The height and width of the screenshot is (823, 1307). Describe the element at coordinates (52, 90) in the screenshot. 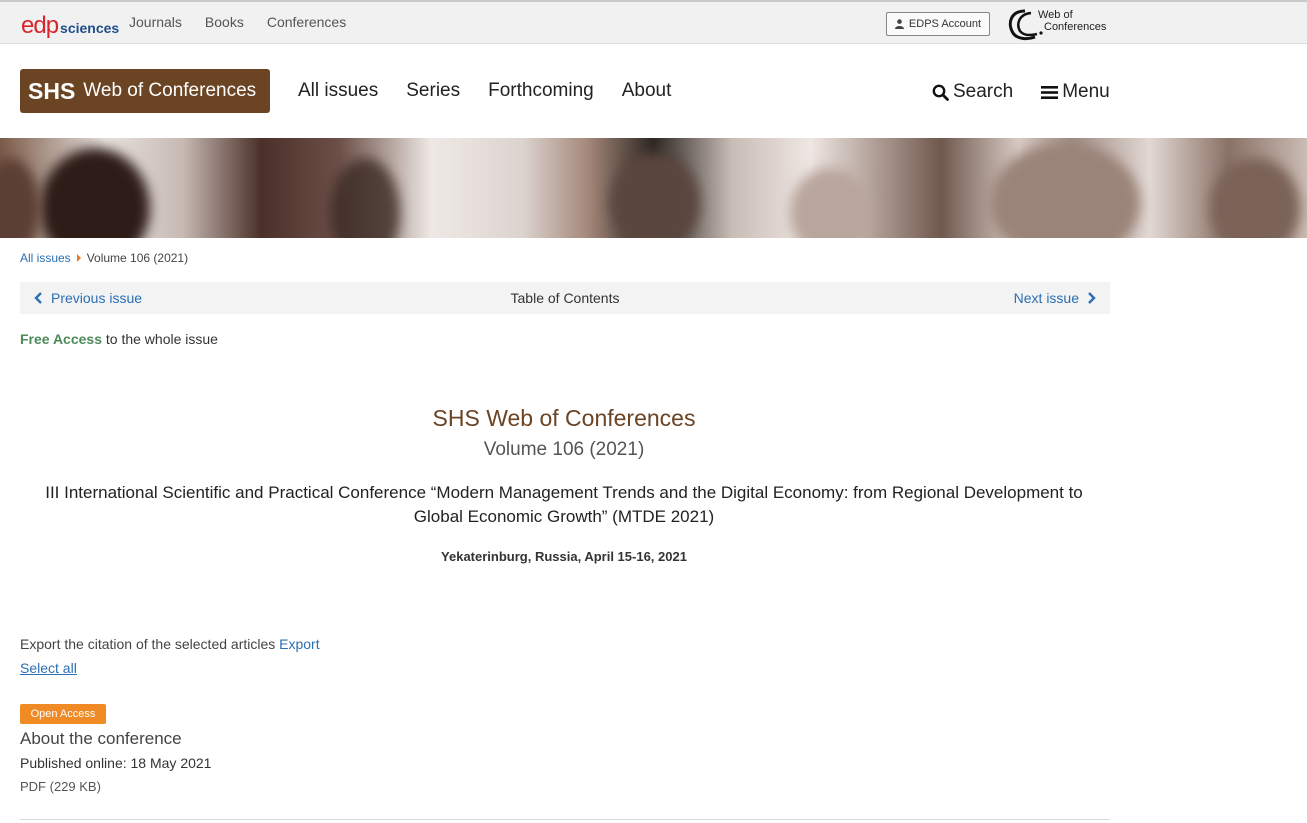

I see `brand-short: SHS` at that location.